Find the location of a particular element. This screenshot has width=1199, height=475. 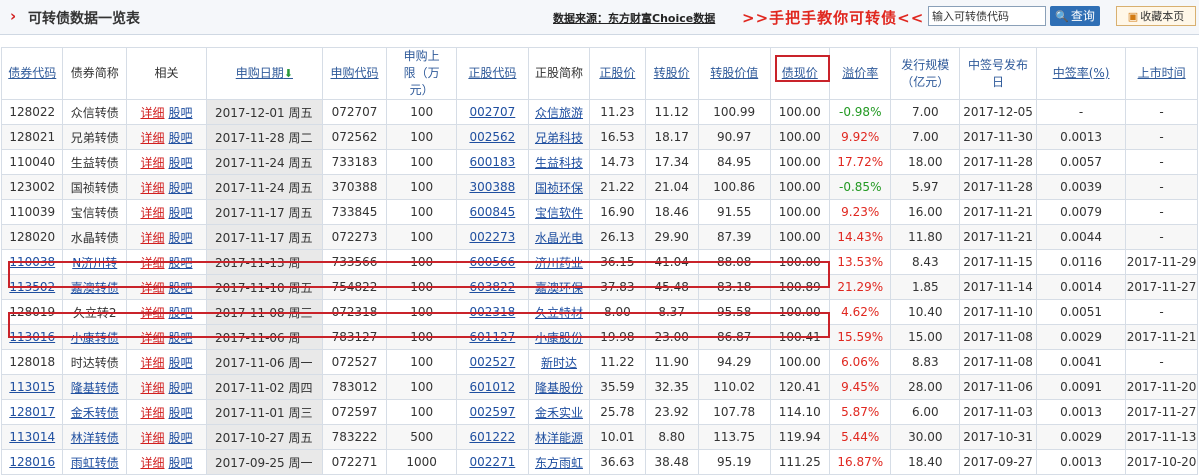

stock-name-link: 兄弟科技 is located at coordinates (559, 138).